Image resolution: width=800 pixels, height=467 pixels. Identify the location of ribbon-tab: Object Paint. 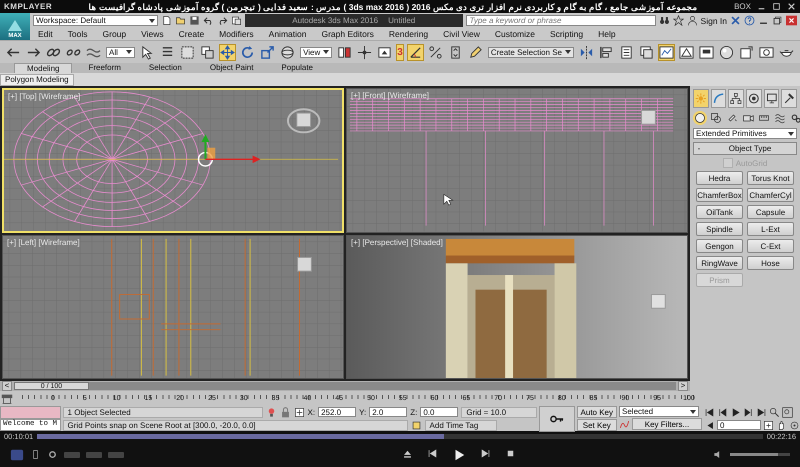
(232, 68).